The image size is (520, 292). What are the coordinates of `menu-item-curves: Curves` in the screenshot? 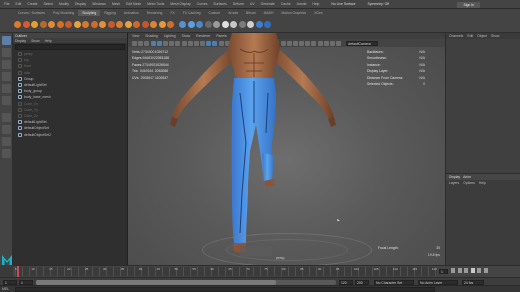 It's located at (202, 4).